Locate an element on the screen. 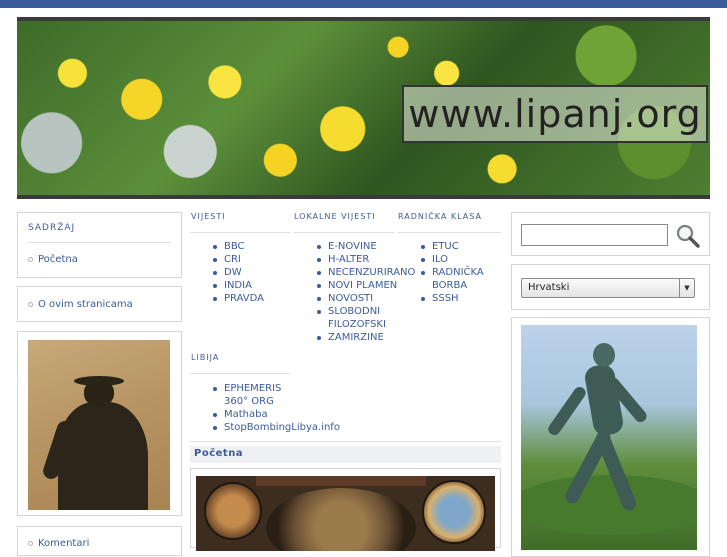 This screenshot has width=727, height=557. site-logo-text: www.lipanj.org is located at coordinates (555, 114).